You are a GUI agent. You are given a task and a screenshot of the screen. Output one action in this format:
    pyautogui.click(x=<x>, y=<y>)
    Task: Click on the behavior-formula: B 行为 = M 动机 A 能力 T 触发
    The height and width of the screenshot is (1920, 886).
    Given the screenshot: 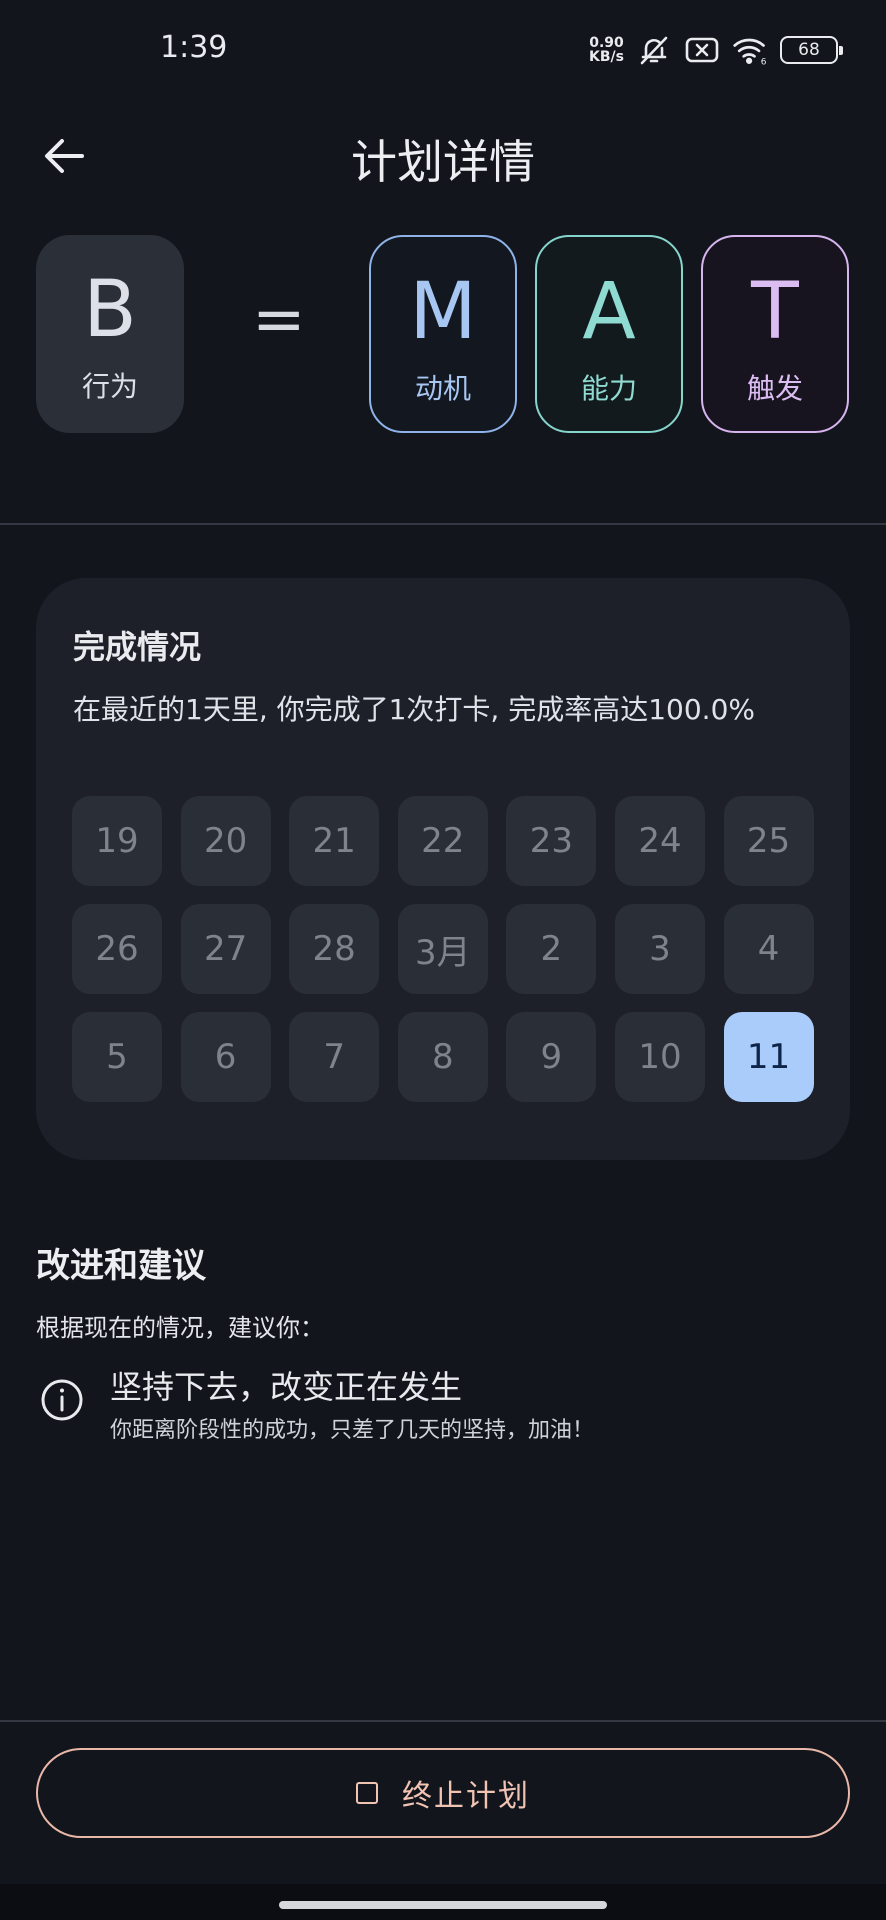 What is the action you would take?
    pyautogui.click(x=443, y=335)
    